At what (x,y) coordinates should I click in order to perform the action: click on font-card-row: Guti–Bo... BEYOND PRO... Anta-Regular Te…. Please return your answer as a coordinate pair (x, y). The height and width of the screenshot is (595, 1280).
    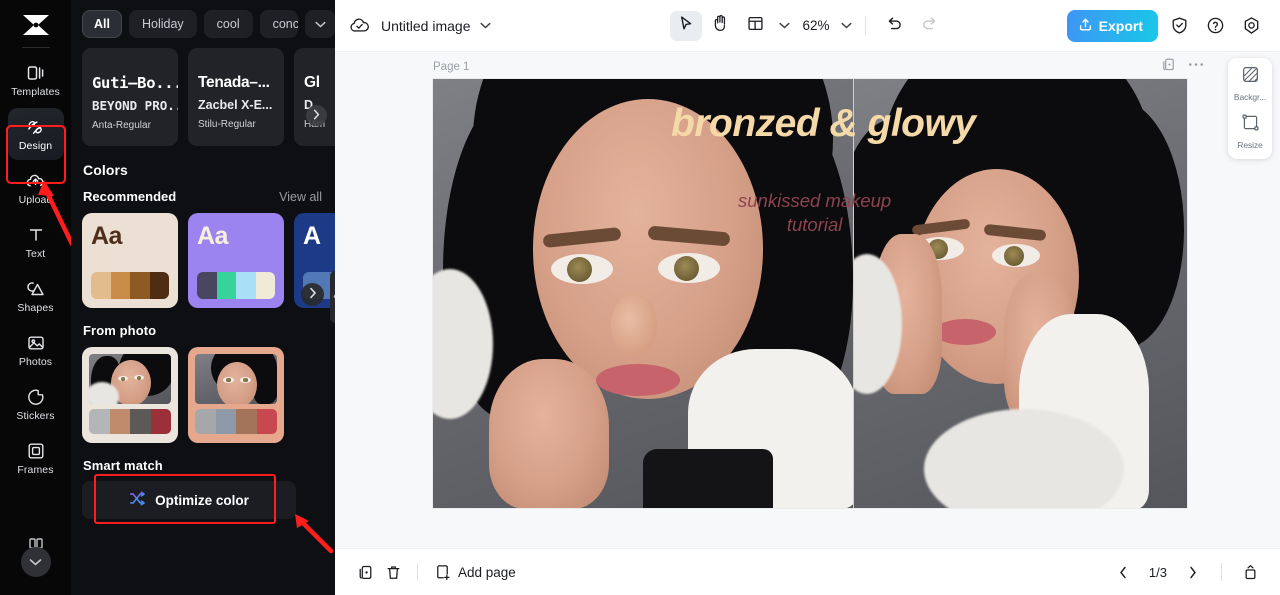
    Looking at the image, I should click on (203, 92).